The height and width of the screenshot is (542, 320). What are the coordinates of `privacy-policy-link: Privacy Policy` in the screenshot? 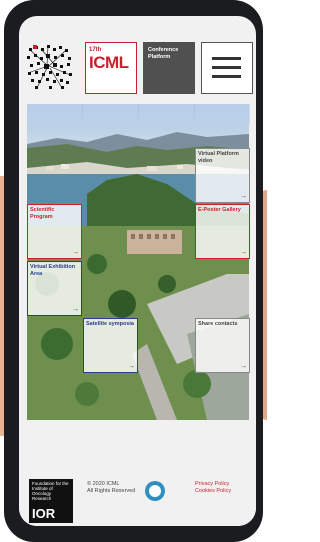 It's located at (213, 484).